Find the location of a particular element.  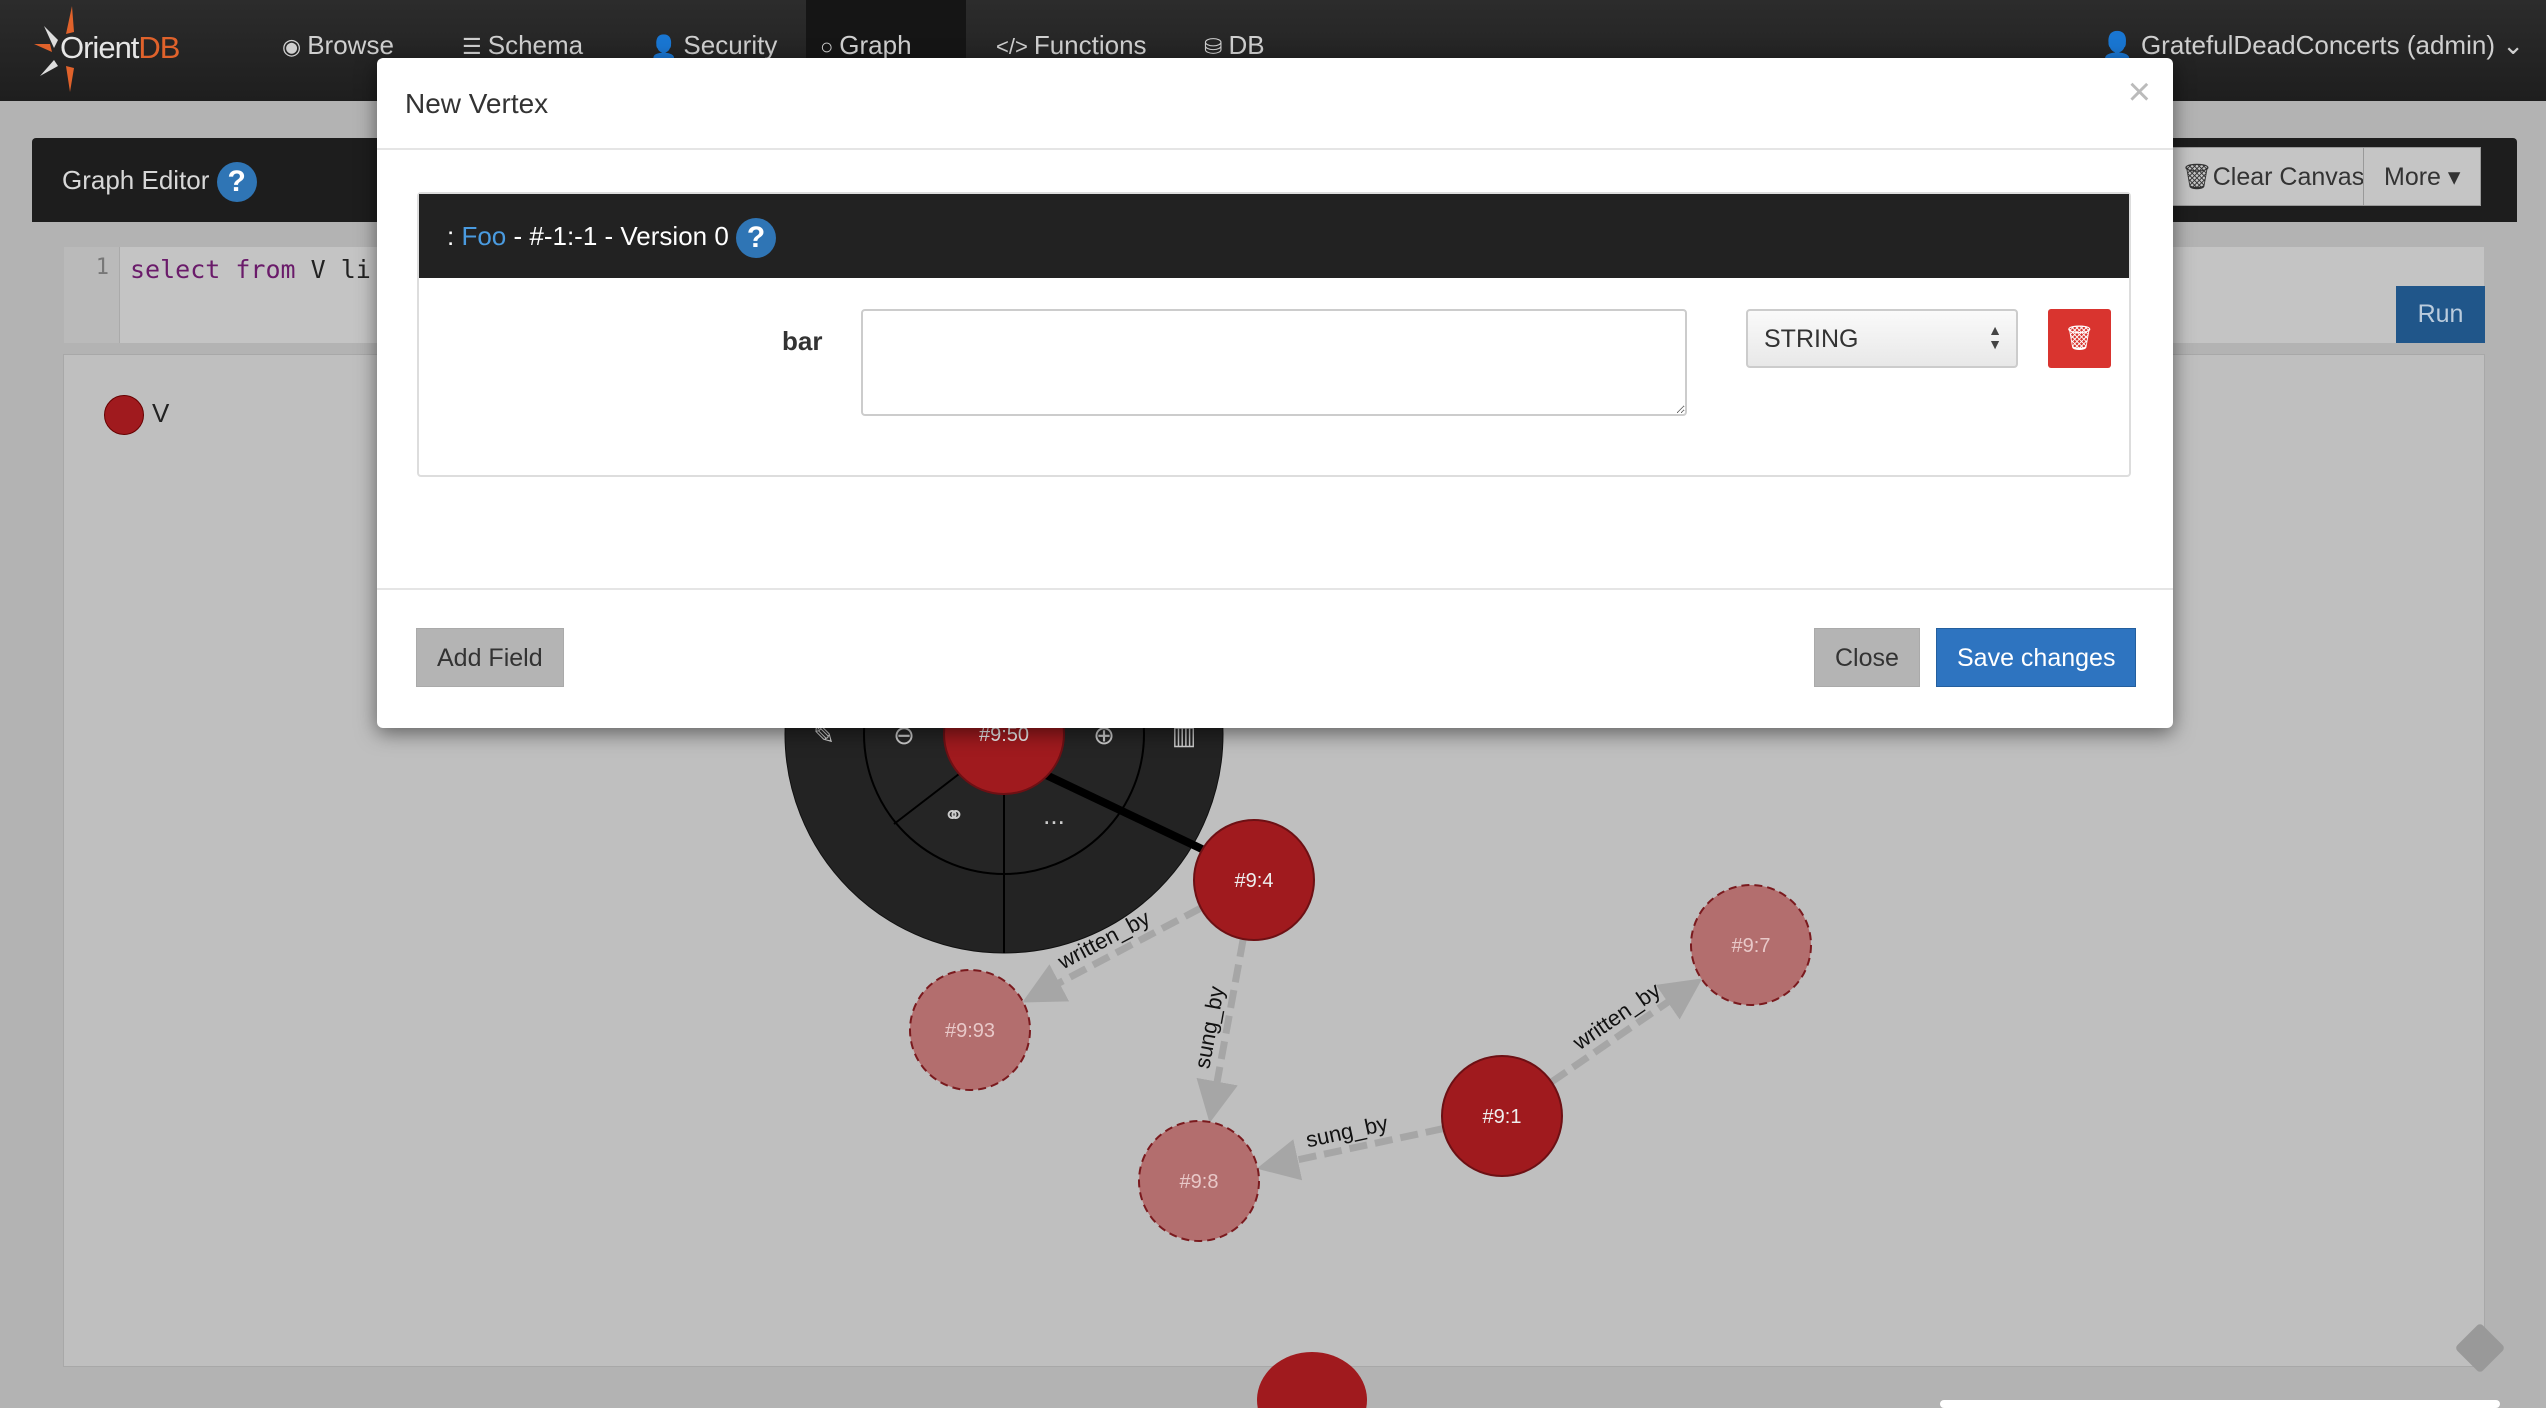

scrollbar is located at coordinates (2220, 1404).